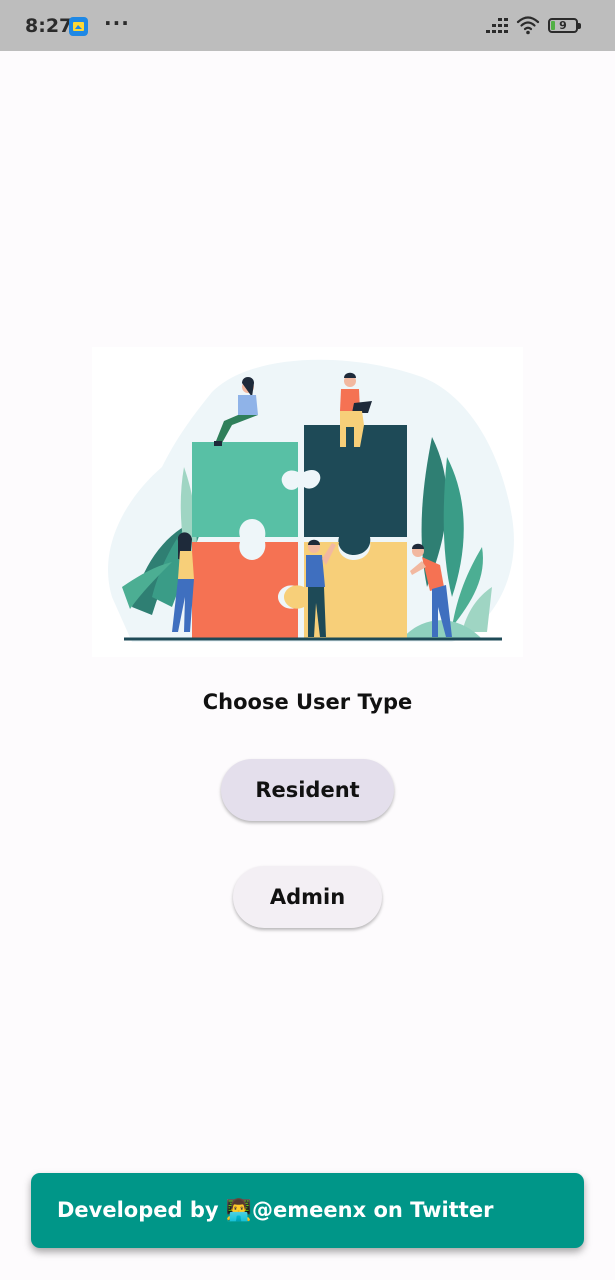 The height and width of the screenshot is (1280, 615). I want to click on resident-button: Resident, so click(307, 790).